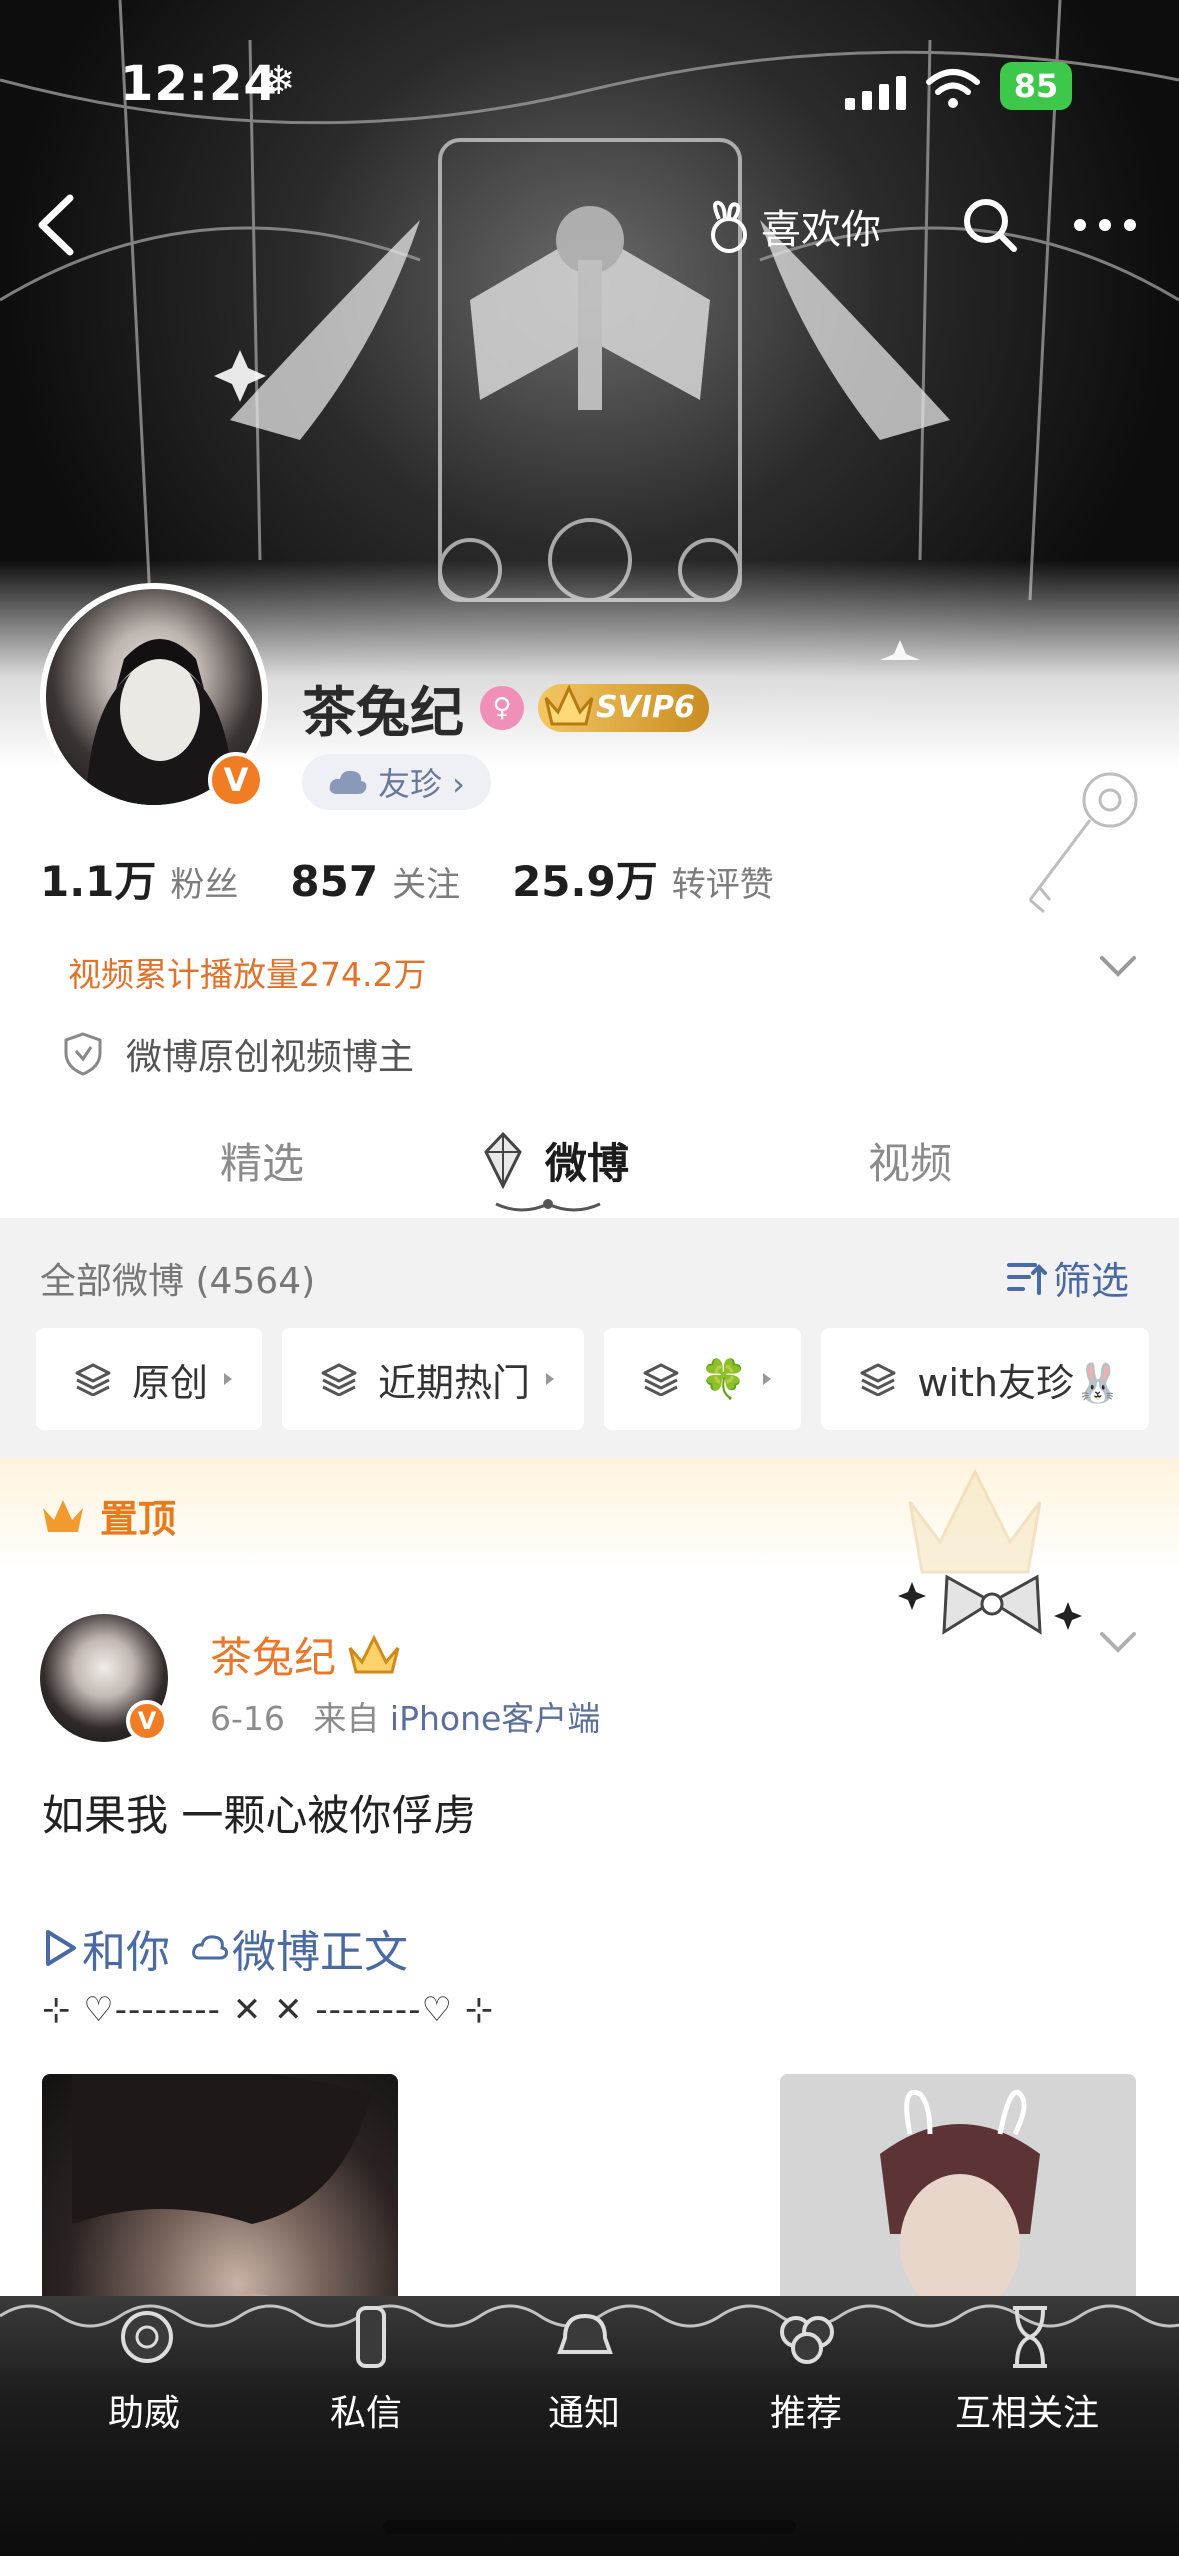 This screenshot has height=2556, width=1179. What do you see at coordinates (259, 1815) in the screenshot?
I see `post-text: 如果我 一颗心被你俘虏` at bounding box center [259, 1815].